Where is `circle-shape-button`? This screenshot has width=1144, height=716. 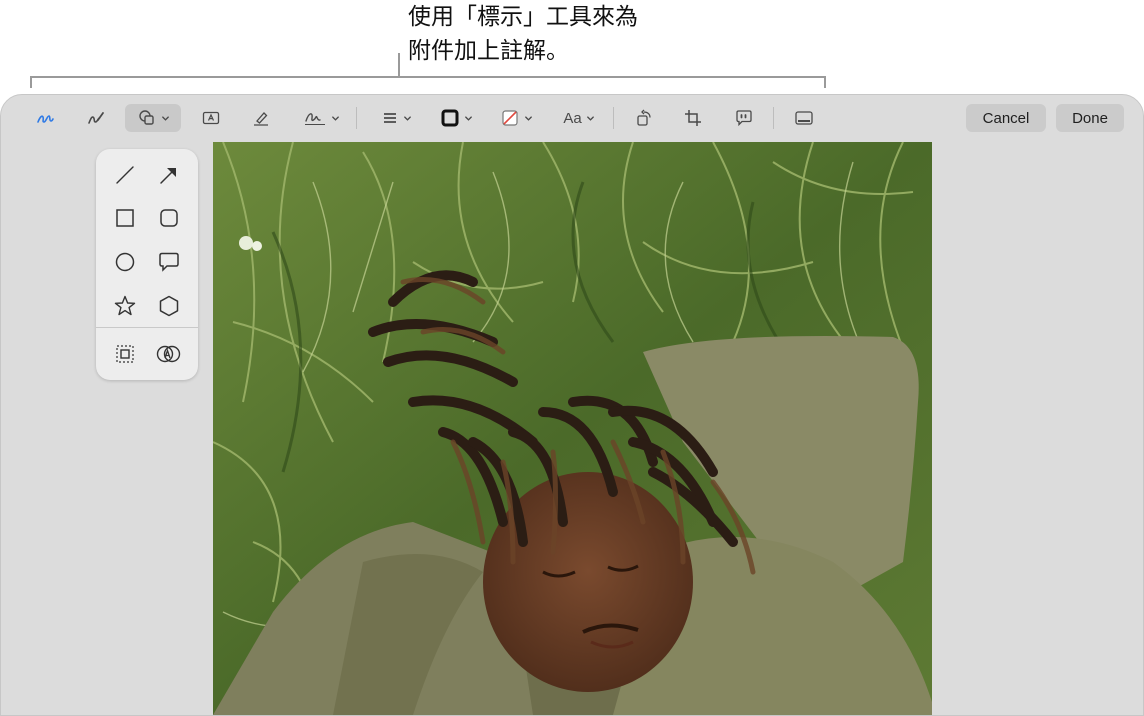 circle-shape-button is located at coordinates (125, 264).